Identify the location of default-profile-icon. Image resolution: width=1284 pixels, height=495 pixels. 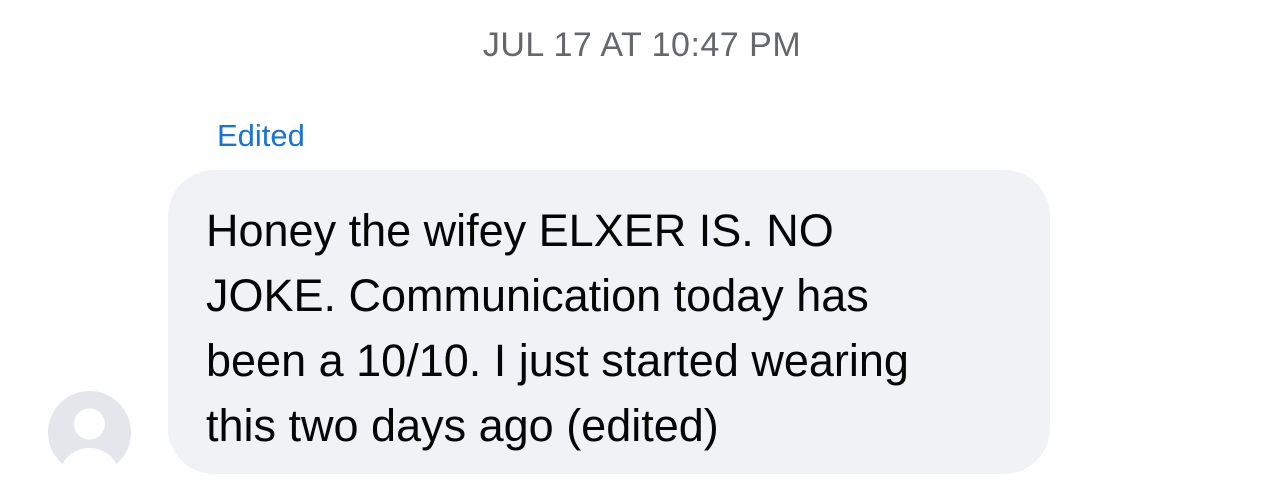
(89, 441).